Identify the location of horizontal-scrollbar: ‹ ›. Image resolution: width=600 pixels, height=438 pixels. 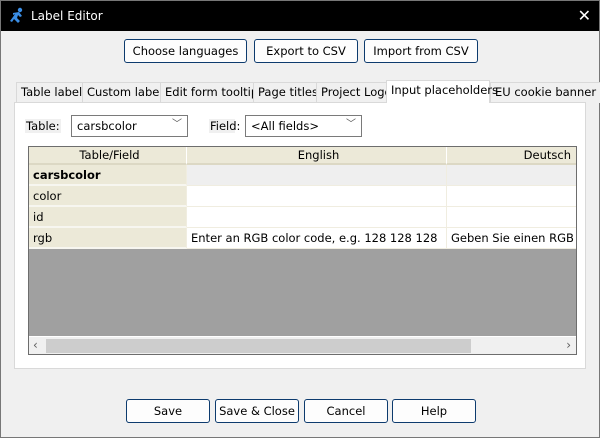
(302, 345).